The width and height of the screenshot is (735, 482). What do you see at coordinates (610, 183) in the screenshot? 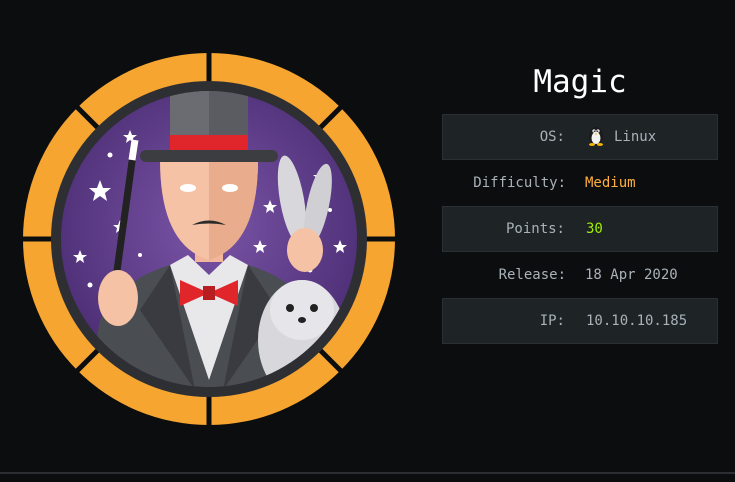
I see `difficulty-value: Medium` at bounding box center [610, 183].